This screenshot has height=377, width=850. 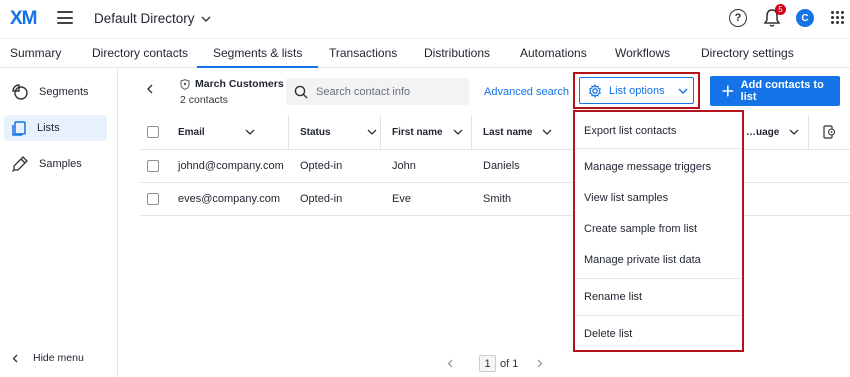 I want to click on add-contacts-button: Add contacts to list, so click(x=775, y=91).